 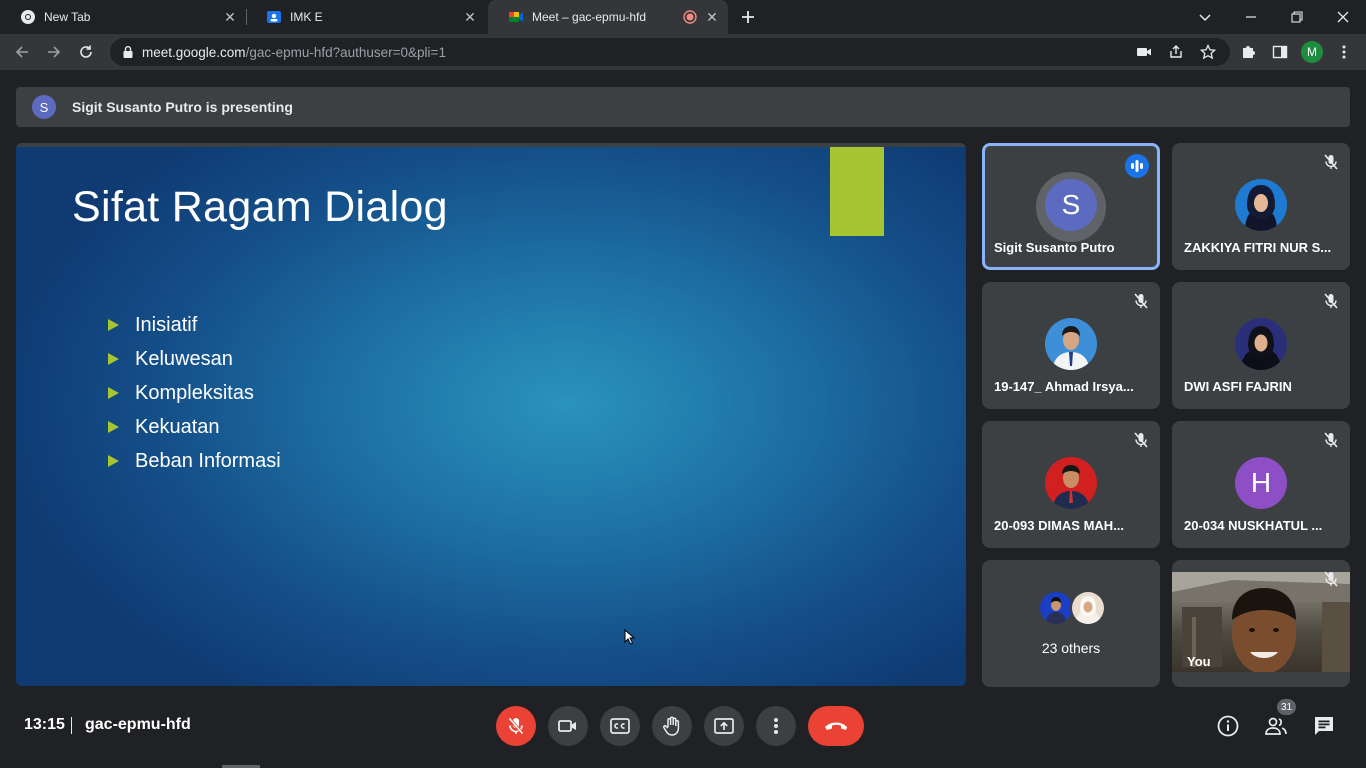 I want to click on present-icon, so click(x=724, y=726).